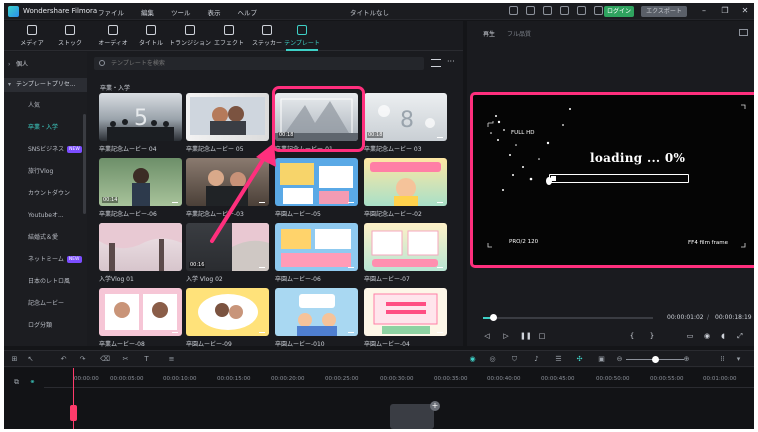 Image resolution: width=758 pixels, height=432 pixels. Describe the element at coordinates (405, 188) in the screenshot. I see `template-card: 卒園記念ムービー-02` at that location.